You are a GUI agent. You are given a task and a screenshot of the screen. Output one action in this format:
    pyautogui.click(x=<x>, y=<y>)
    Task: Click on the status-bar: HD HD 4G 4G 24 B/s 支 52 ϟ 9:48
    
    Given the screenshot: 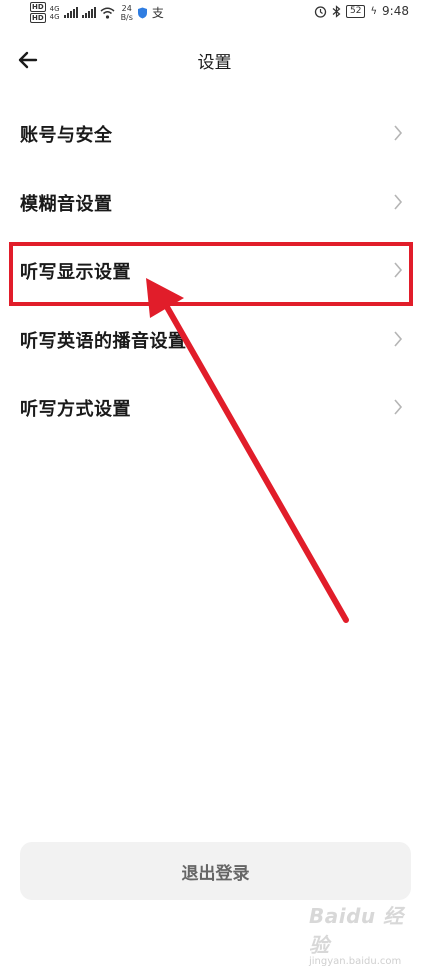 What is the action you would take?
    pyautogui.click(x=214, y=13)
    